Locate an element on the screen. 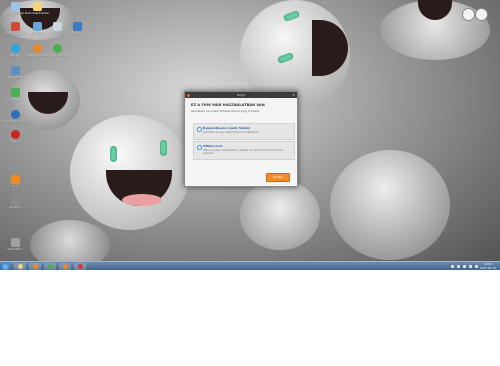 The height and width of the screenshot is (366, 500). trash-icon is located at coordinates (57, 26).